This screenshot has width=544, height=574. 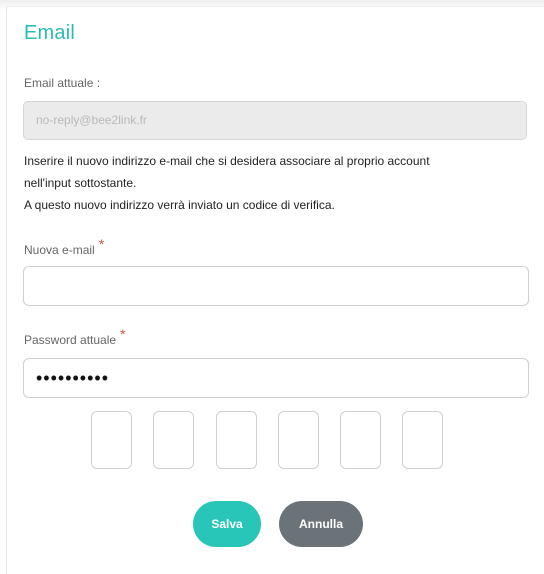 What do you see at coordinates (321, 524) in the screenshot?
I see `cancel-button: Annulla` at bounding box center [321, 524].